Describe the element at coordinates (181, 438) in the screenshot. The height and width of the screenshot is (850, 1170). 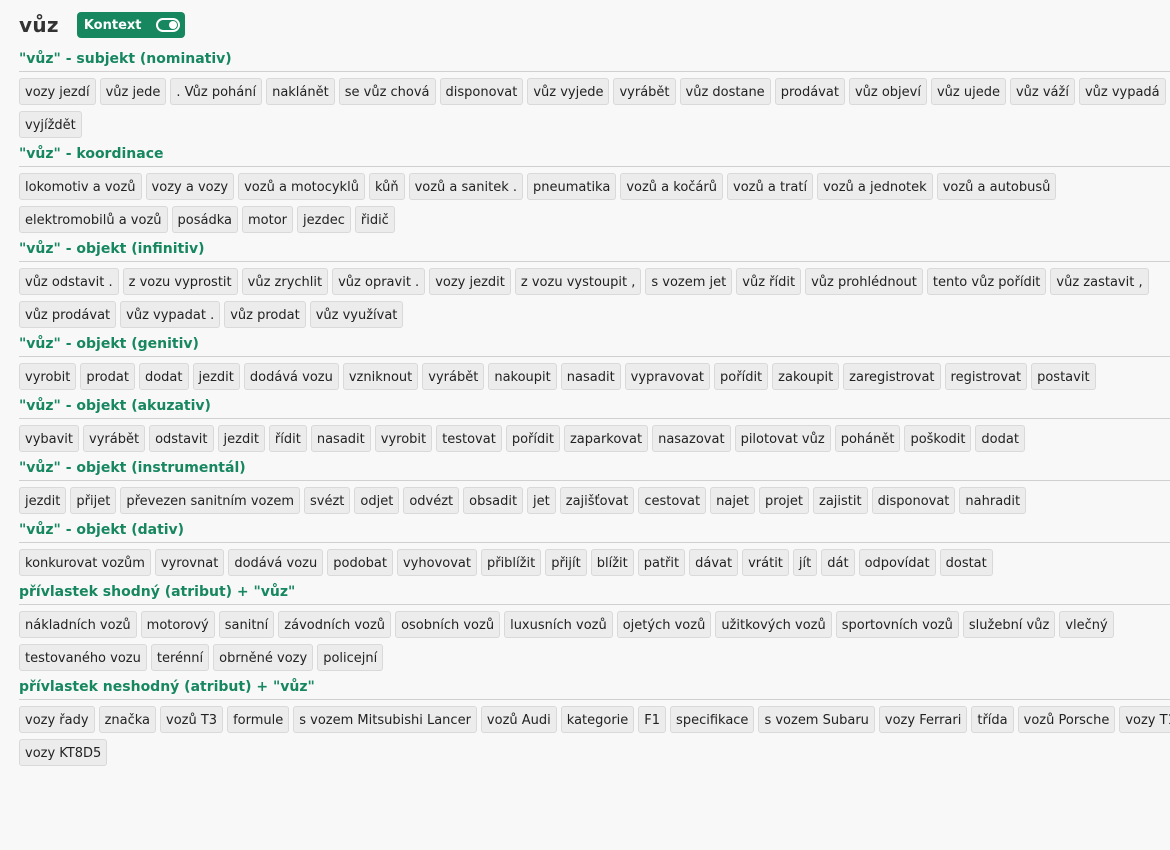
I see `collocation-chip: odstavit` at that location.